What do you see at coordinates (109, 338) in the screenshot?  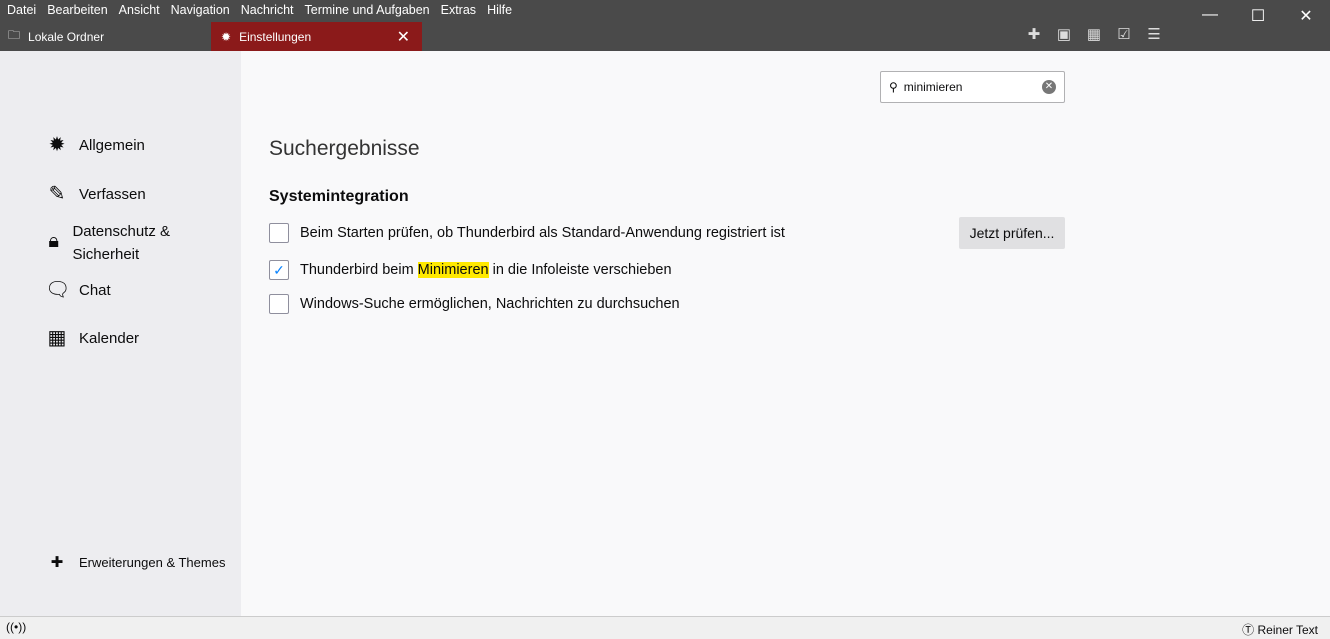 I see `label: Kalender` at bounding box center [109, 338].